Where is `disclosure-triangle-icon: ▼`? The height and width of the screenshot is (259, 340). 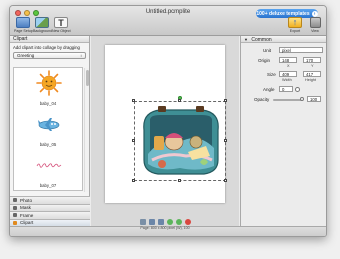 disclosure-triangle-icon: ▼ is located at coordinates (246, 39).